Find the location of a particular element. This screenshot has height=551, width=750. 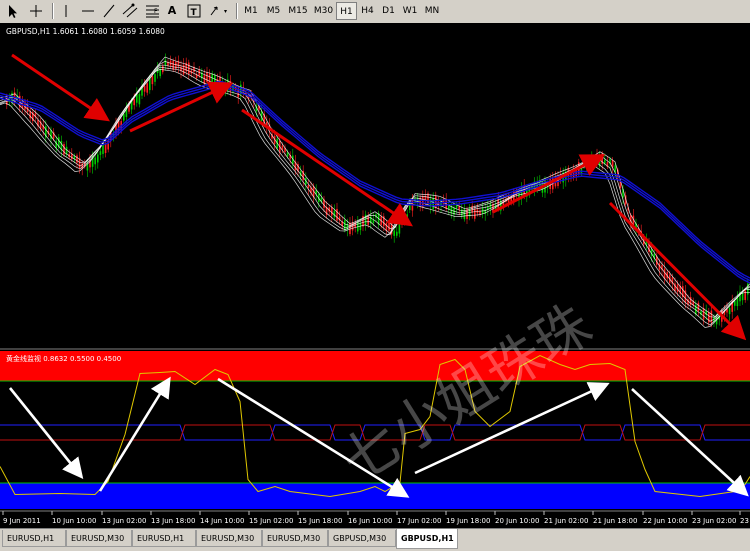

time-axis-label: 15 Jun 18:00 is located at coordinates (320, 521).